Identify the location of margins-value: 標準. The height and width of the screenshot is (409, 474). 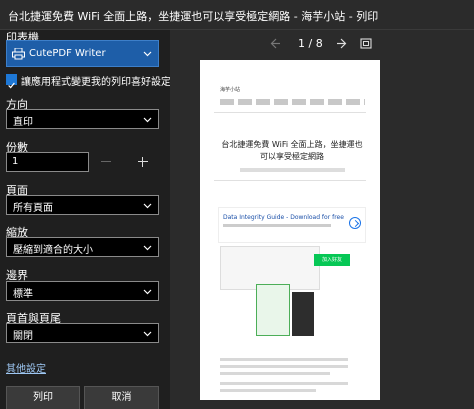
(23, 294).